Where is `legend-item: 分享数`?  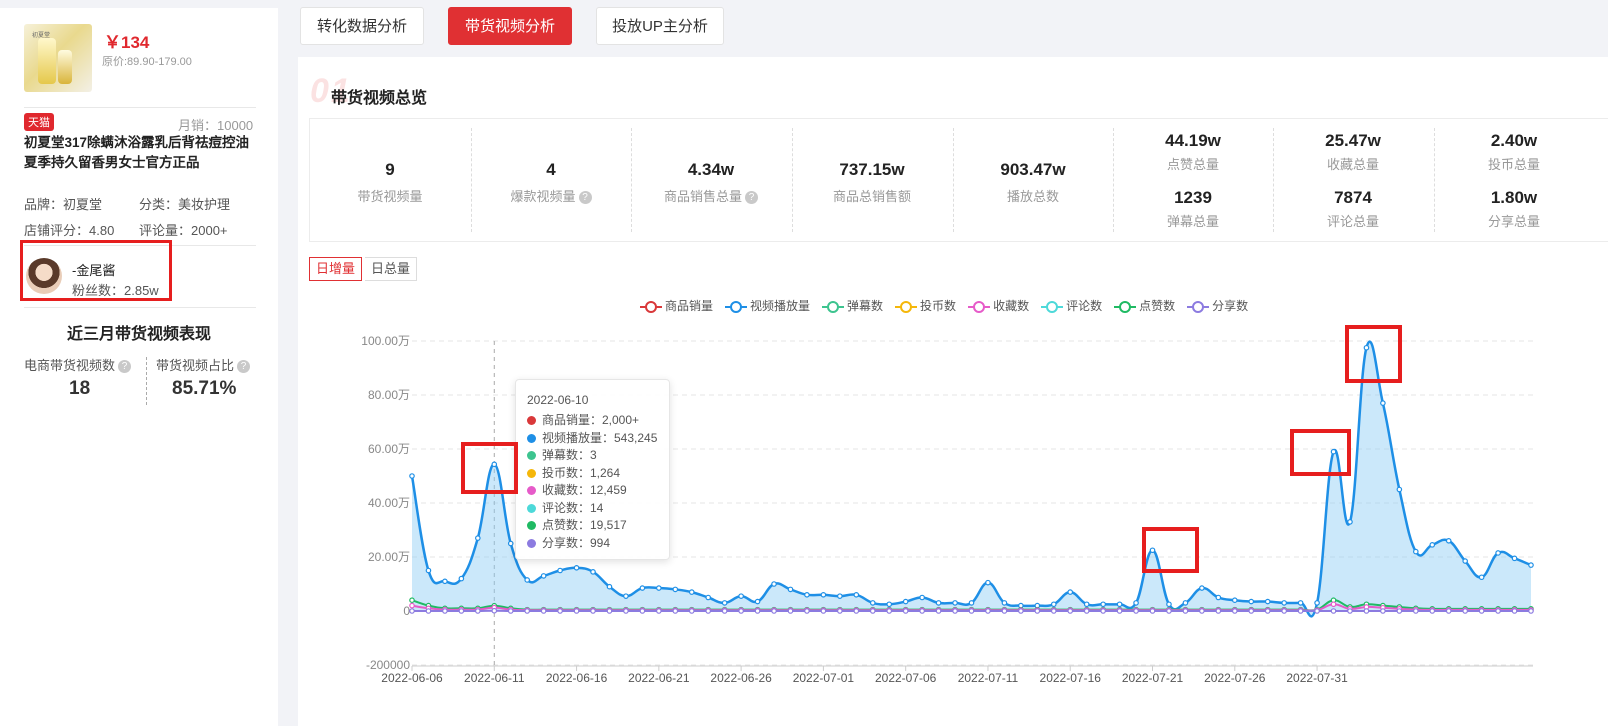
legend-item: 分享数 is located at coordinates (1217, 305).